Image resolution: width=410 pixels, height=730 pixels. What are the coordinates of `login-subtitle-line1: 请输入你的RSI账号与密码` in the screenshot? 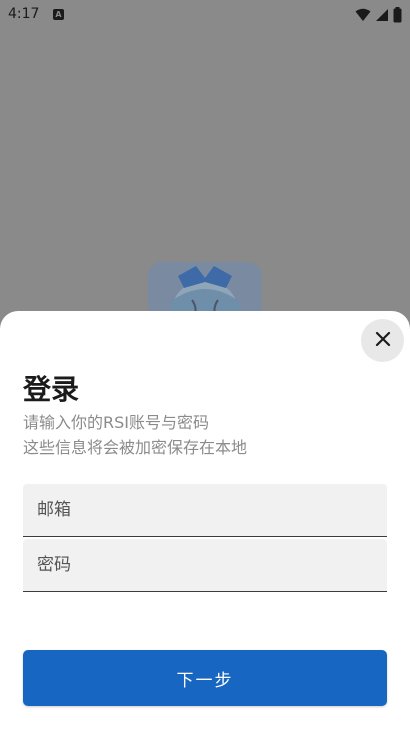 It's located at (116, 422).